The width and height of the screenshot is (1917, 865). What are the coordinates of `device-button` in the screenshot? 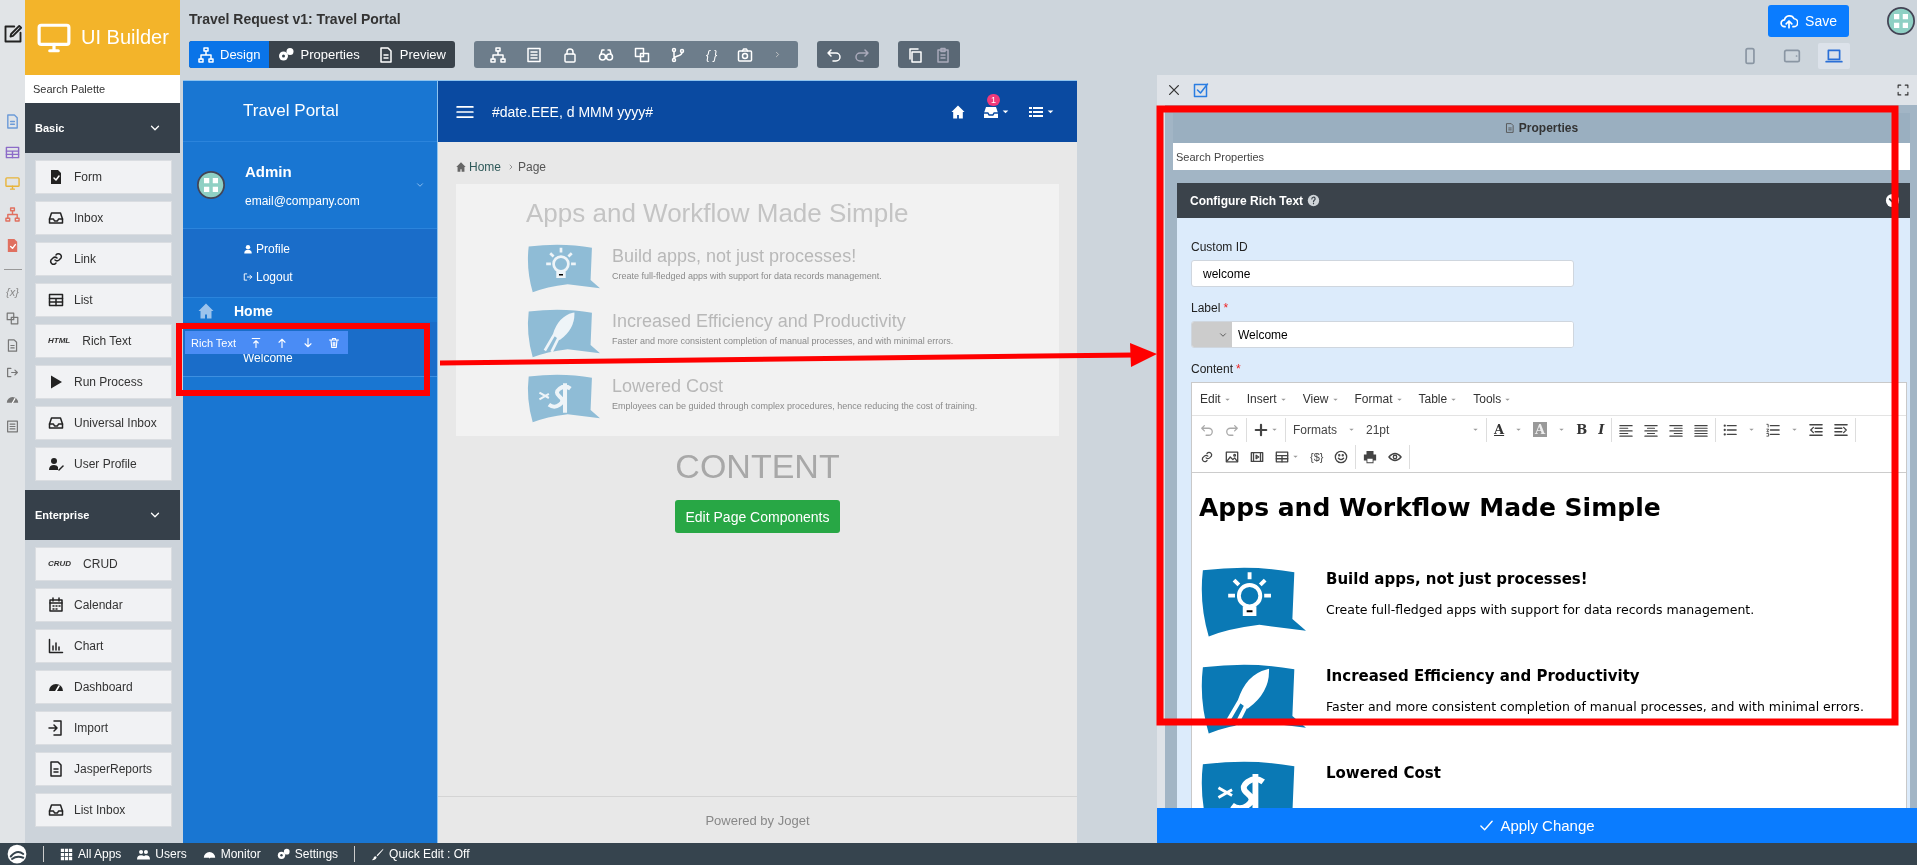 It's located at (1834, 56).